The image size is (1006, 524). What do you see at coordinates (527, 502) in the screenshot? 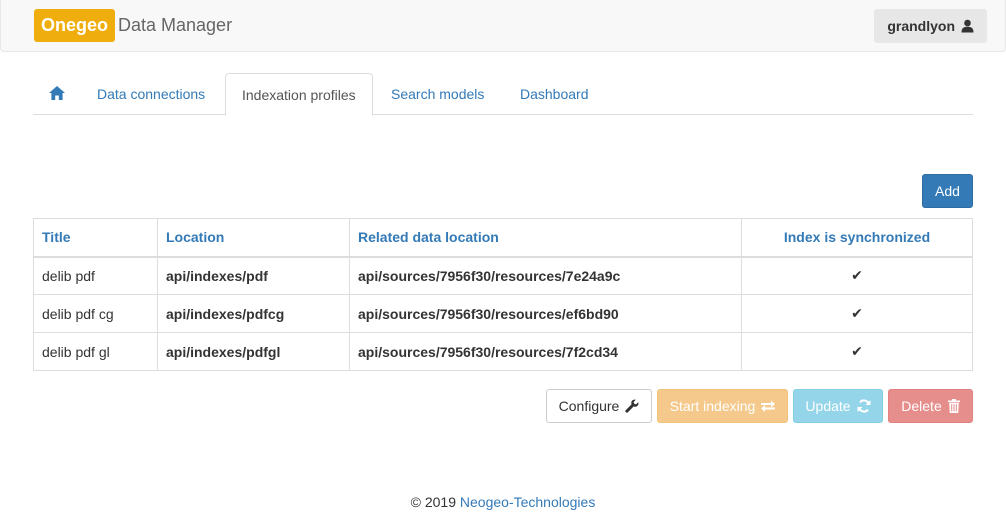
I see `footer-company-link: Neogeo-Technologies` at bounding box center [527, 502].